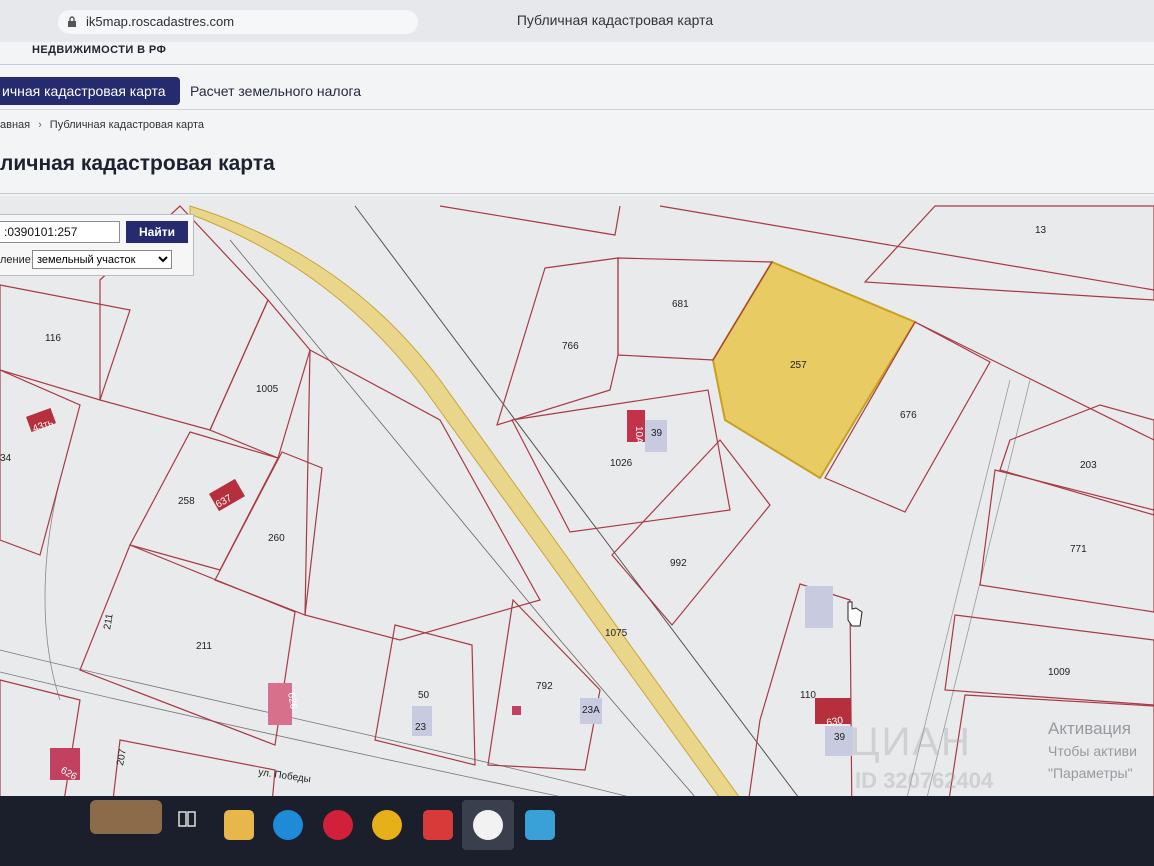  What do you see at coordinates (1008, 253) in the screenshot?
I see `parcel-13-area` at bounding box center [1008, 253].